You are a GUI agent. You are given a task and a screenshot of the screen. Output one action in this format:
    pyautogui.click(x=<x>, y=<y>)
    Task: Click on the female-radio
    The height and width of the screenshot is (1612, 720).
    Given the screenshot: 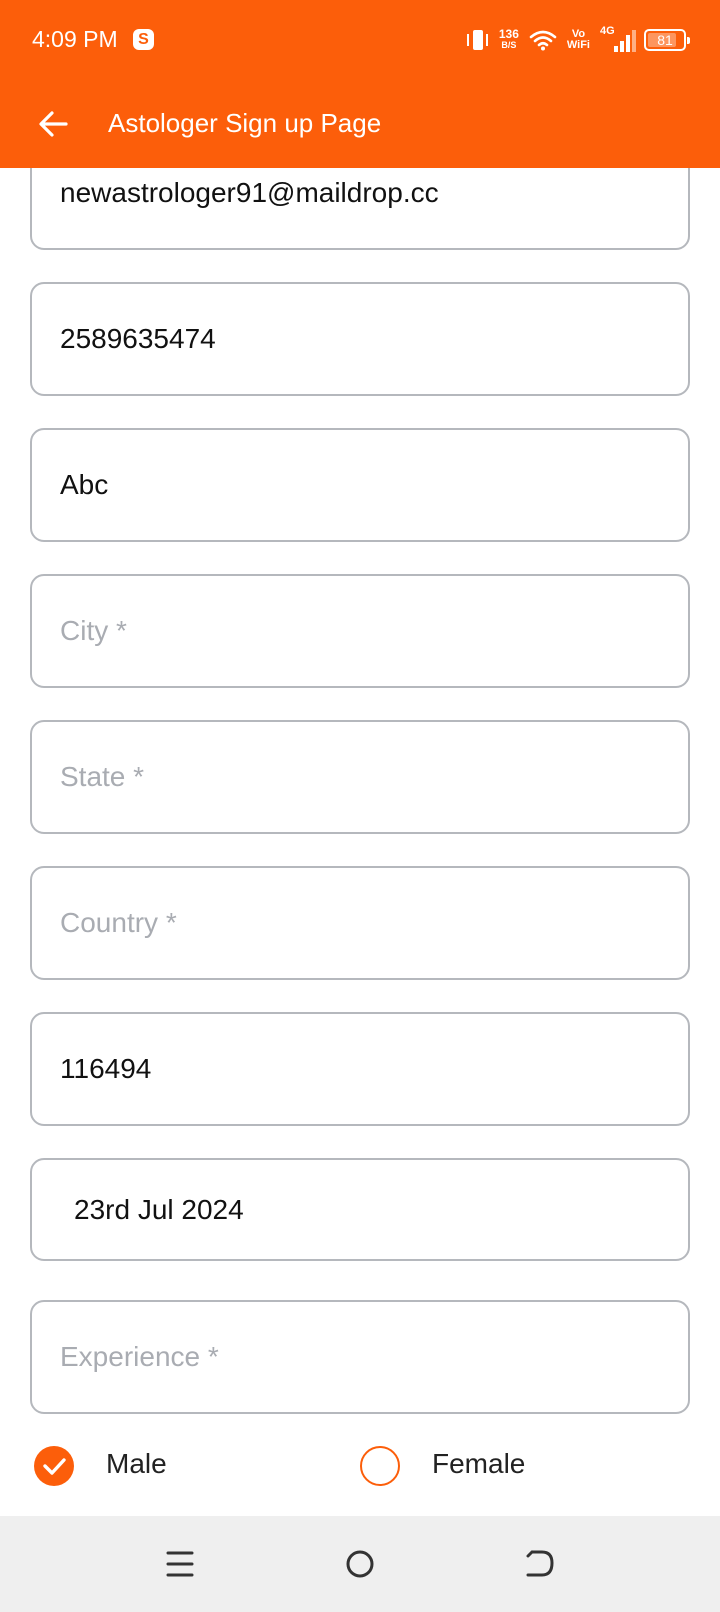 What is the action you would take?
    pyautogui.click(x=380, y=1466)
    